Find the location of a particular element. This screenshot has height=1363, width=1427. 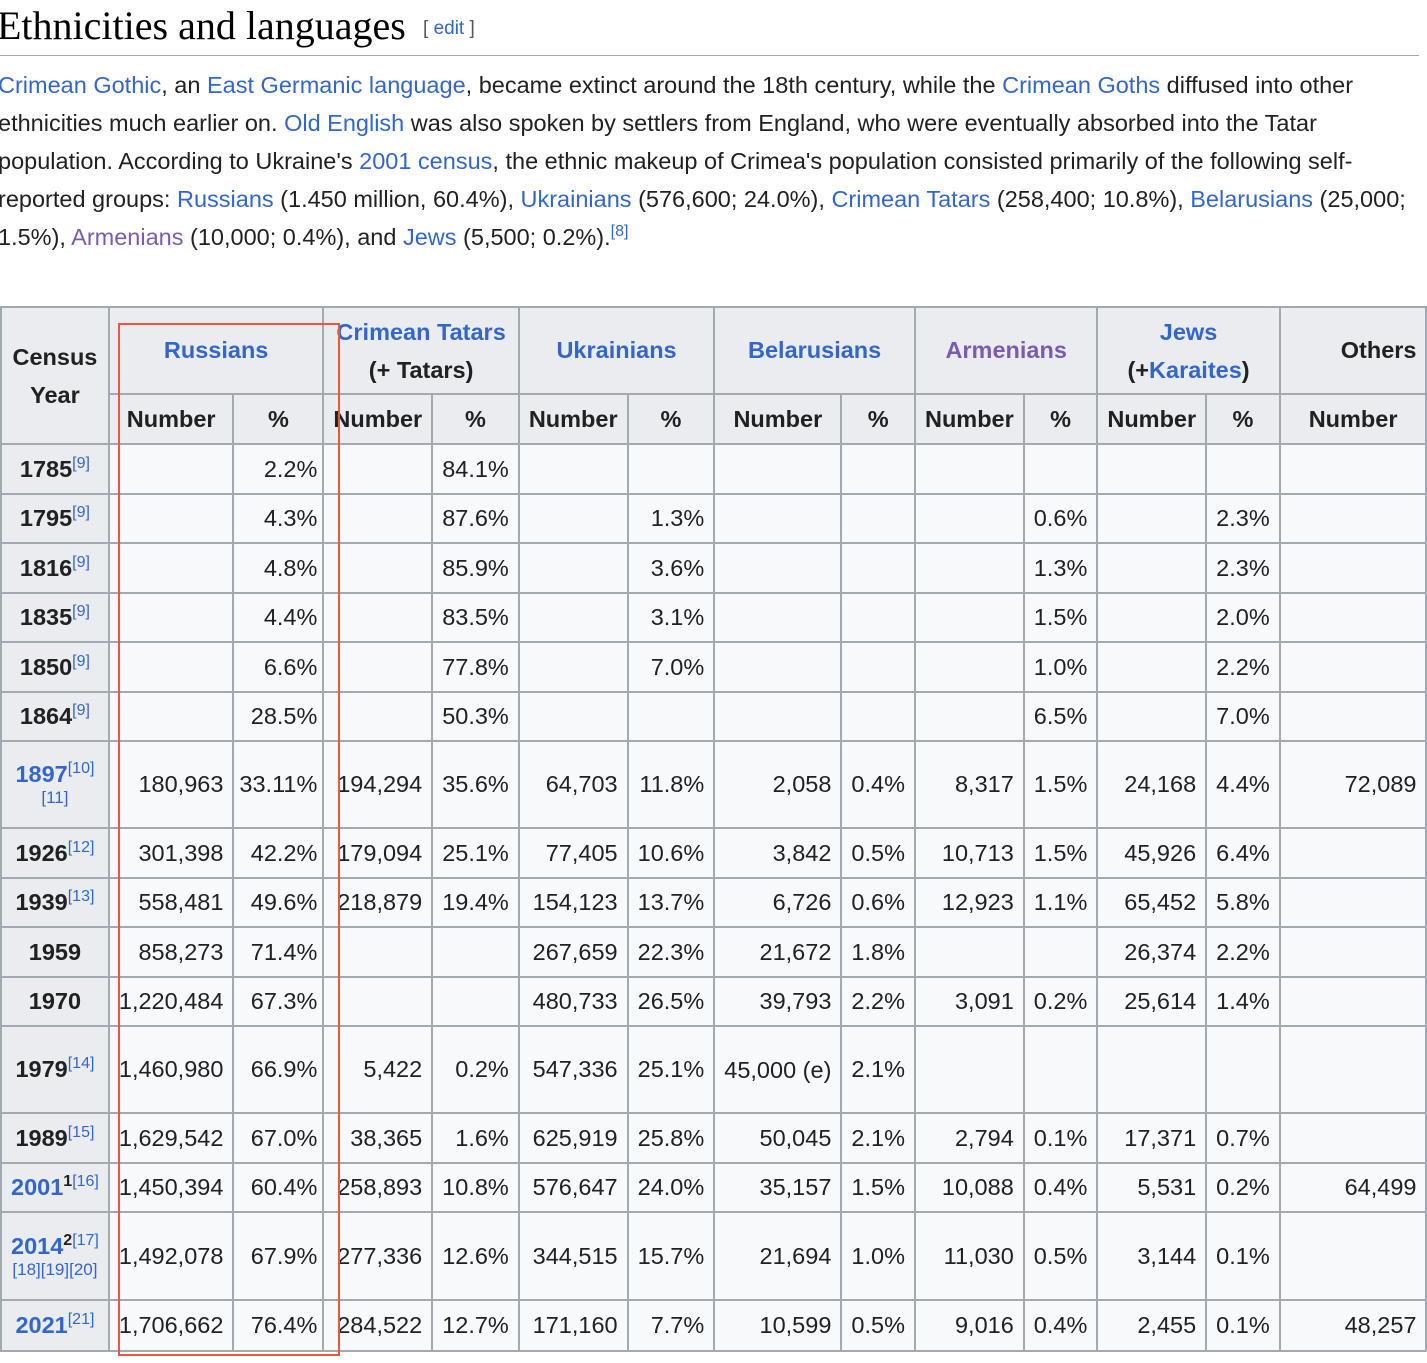

reference-link: [10] is located at coordinates (81, 768).